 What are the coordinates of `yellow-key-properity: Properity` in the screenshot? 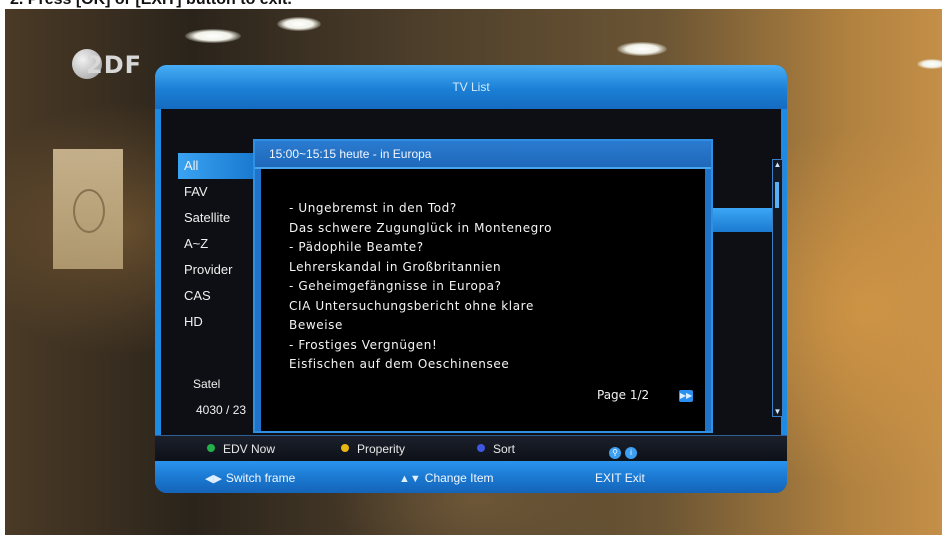 It's located at (373, 449).